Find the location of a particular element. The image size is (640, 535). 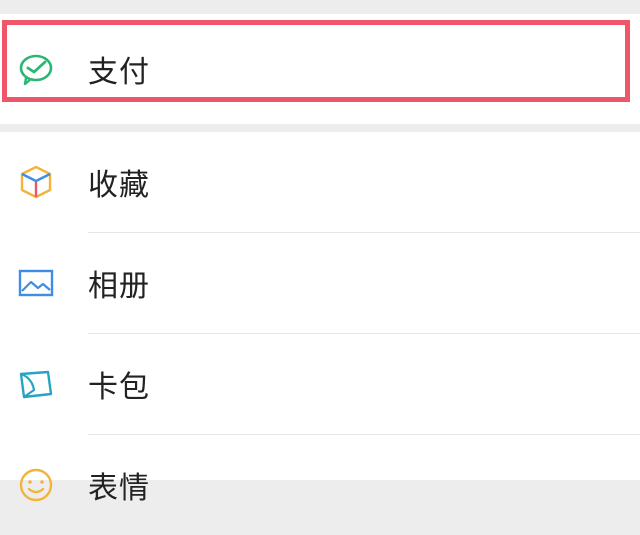

menu-item-album-label: 相册 is located at coordinates (119, 286).